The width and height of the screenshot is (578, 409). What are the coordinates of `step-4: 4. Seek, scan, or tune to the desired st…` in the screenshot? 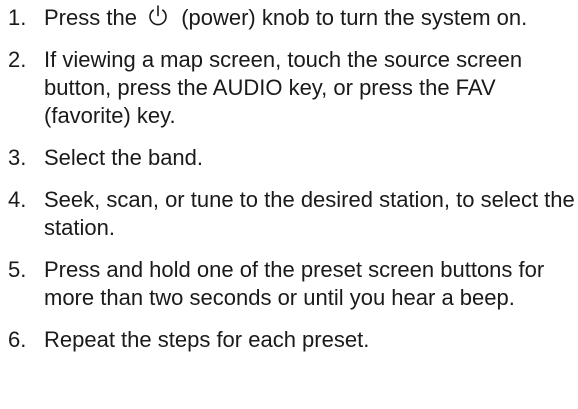 It's located at (289, 214).